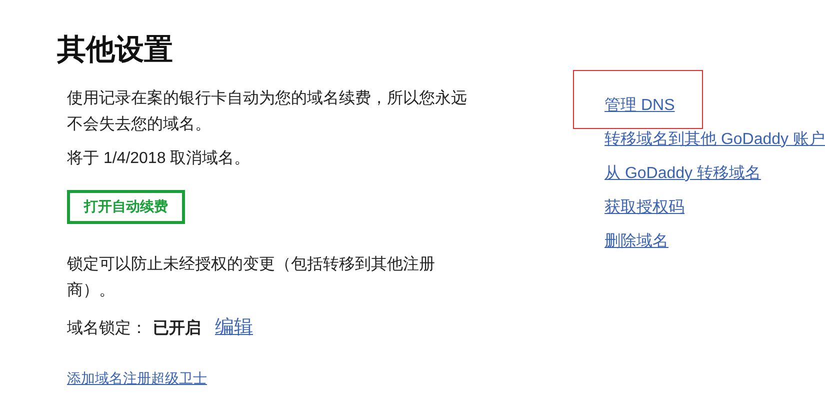  I want to click on lock-label: 域名锁定：, so click(107, 328).